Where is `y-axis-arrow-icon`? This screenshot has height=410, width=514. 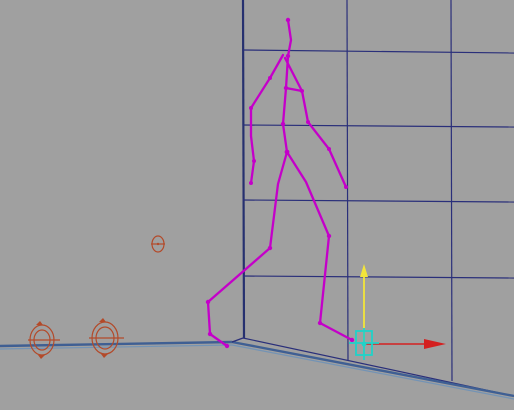
y-axis-arrow-icon is located at coordinates (364, 270).